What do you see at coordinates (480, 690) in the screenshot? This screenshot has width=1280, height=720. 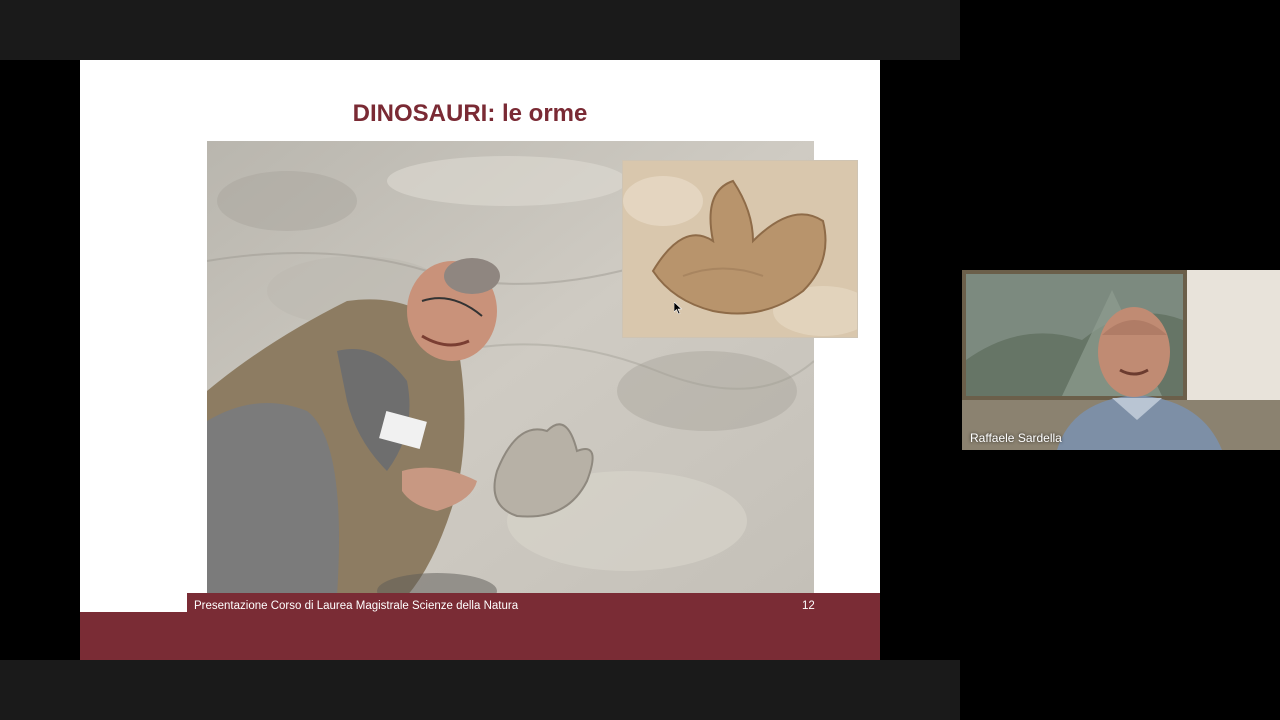 I see `bottom-letterbox` at bounding box center [480, 690].